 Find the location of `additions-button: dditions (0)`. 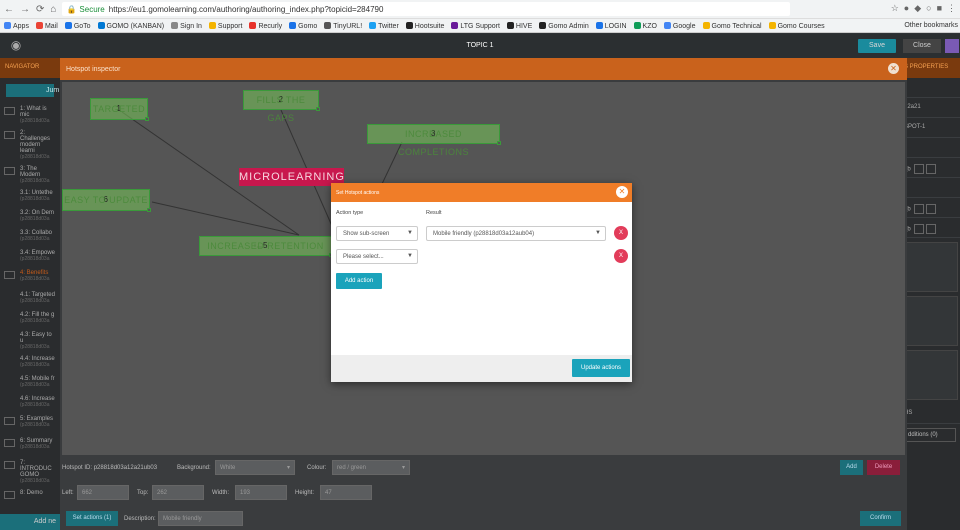

additions-button: dditions (0) is located at coordinates (930, 435).